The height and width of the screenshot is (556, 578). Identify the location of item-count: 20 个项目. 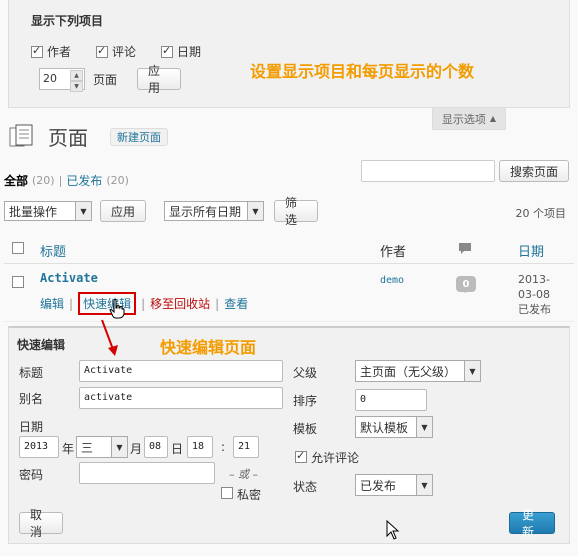
(541, 213).